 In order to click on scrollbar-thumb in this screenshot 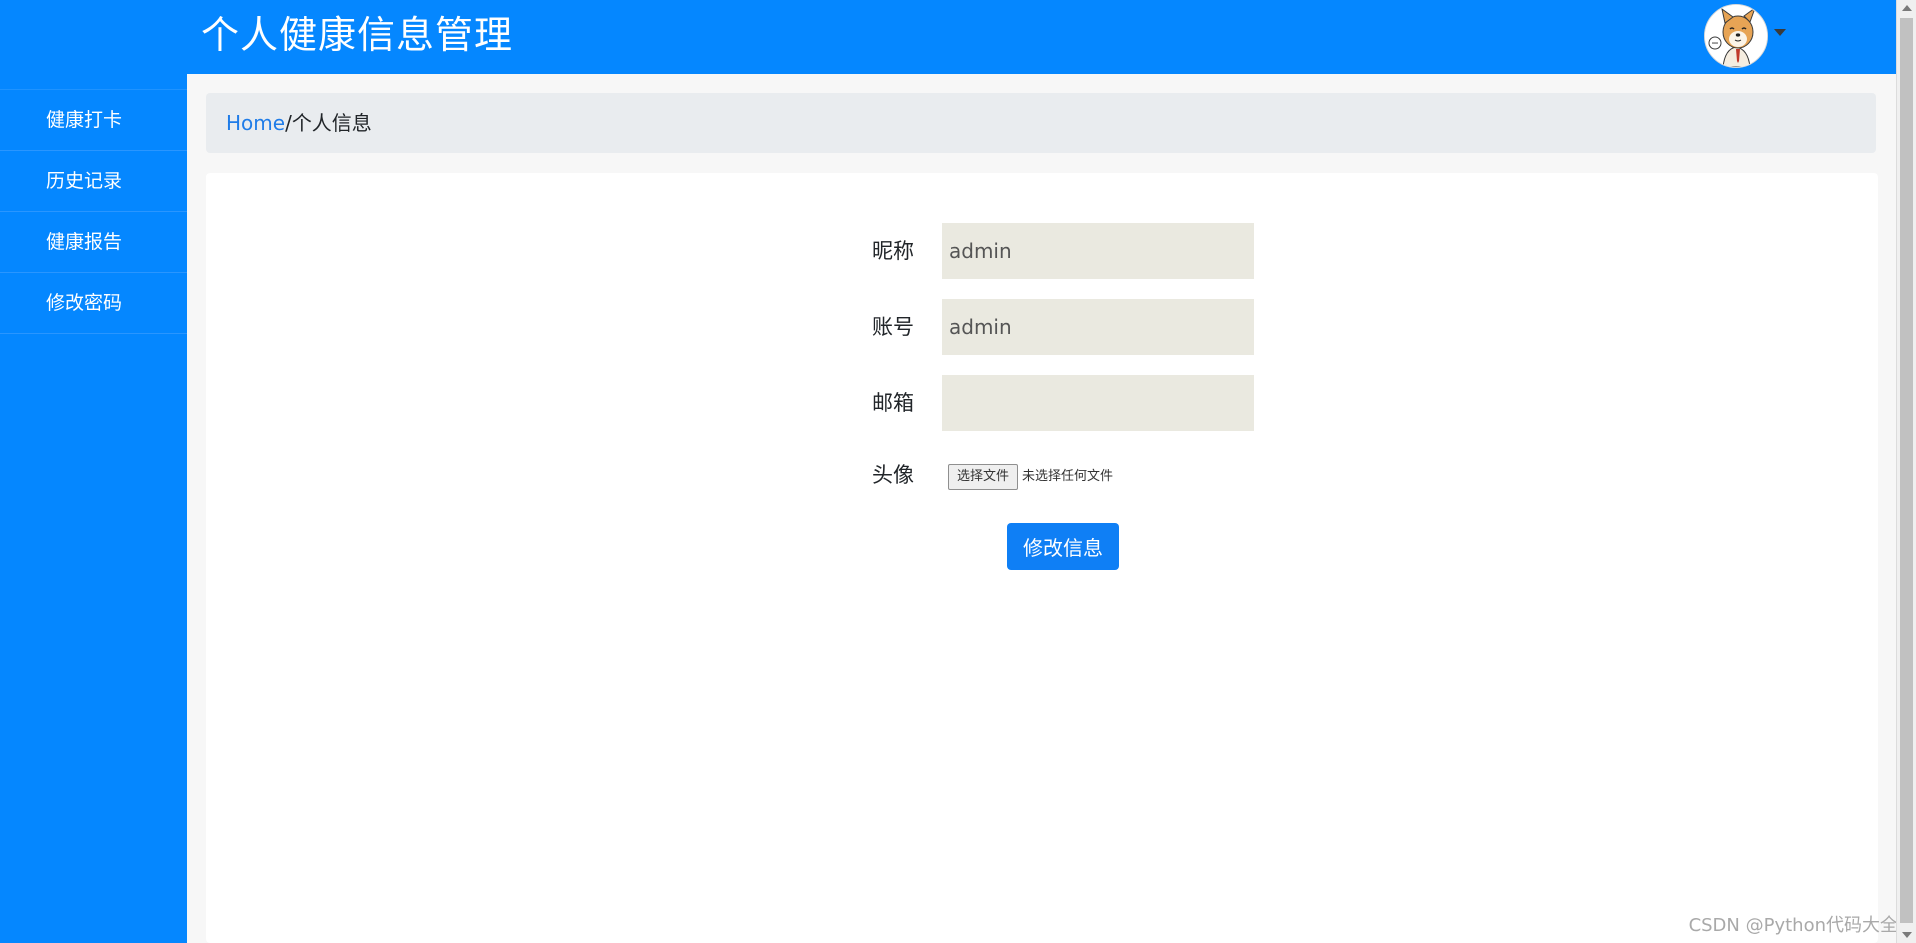, I will do `click(1906, 470)`.